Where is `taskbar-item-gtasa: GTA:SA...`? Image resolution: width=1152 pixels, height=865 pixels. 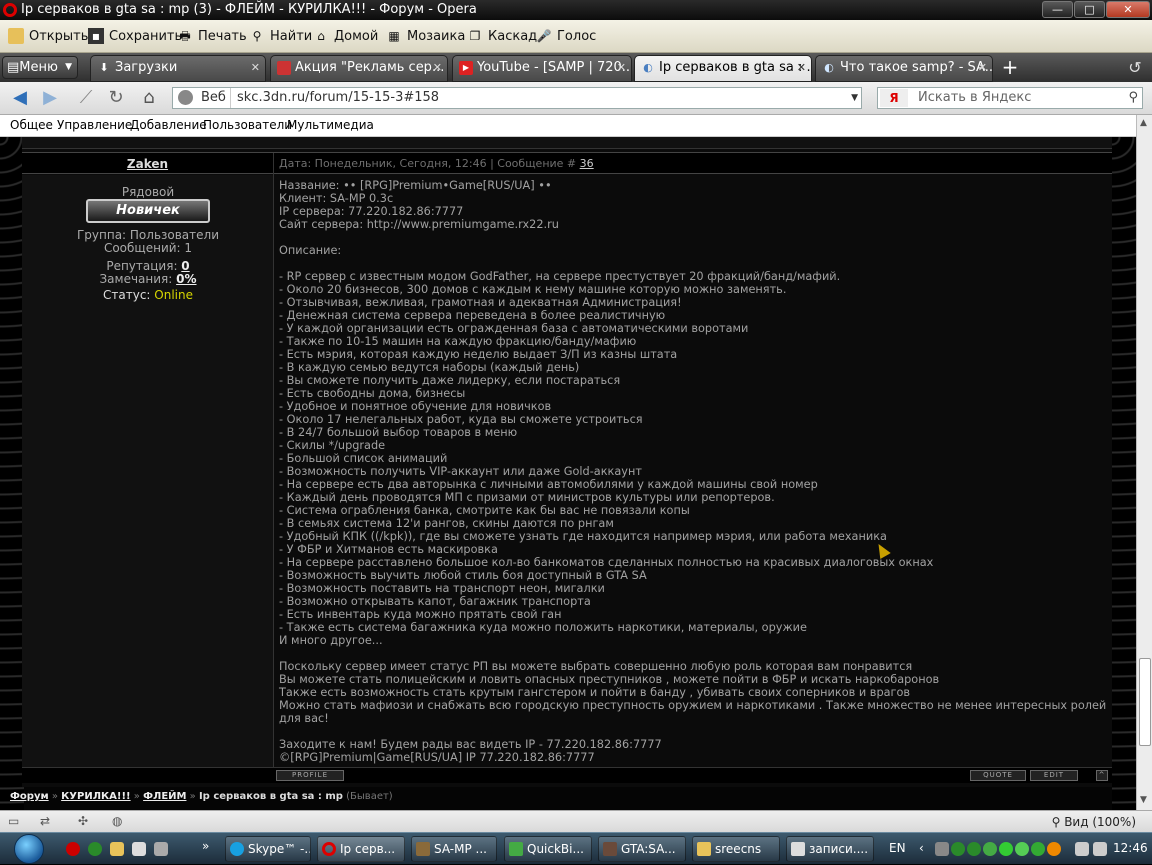 taskbar-item-gtasa: GTA:SA... is located at coordinates (642, 849).